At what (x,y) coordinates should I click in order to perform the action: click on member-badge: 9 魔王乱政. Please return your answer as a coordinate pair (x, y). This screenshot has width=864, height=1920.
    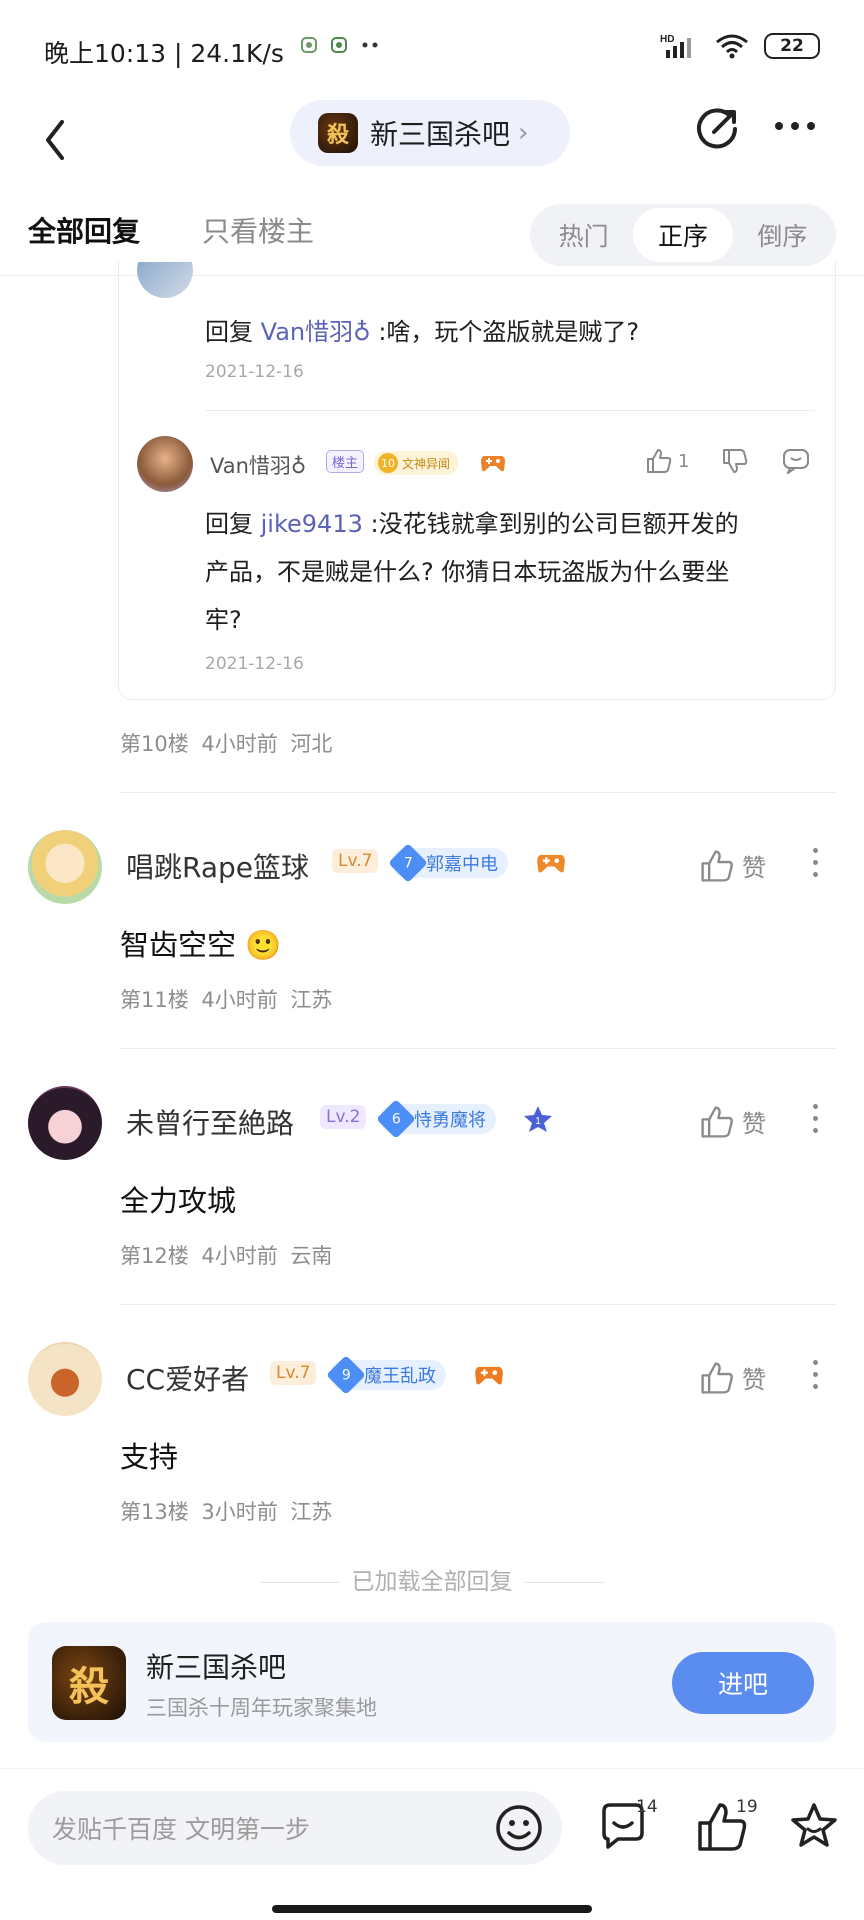
    Looking at the image, I should click on (386, 1375).